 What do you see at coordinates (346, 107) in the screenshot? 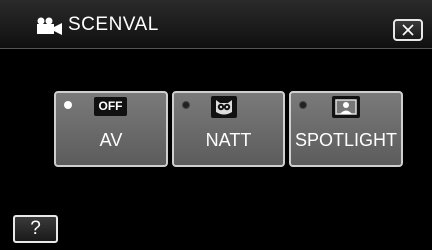
I see `spotlight-icon` at bounding box center [346, 107].